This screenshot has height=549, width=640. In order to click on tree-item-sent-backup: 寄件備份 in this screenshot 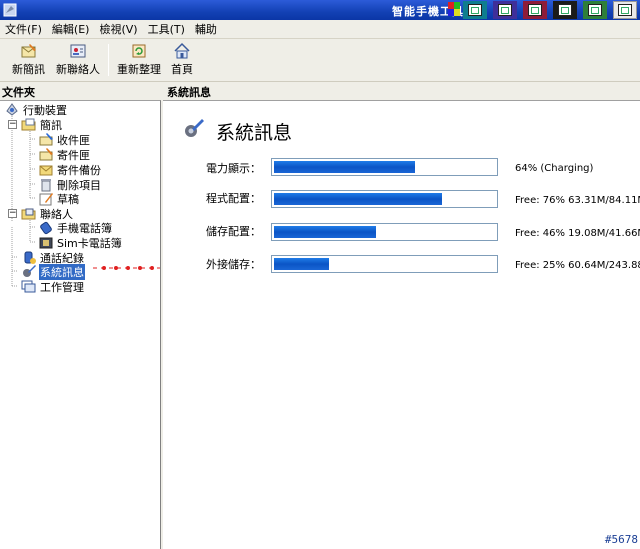, I will do `click(70, 169)`.